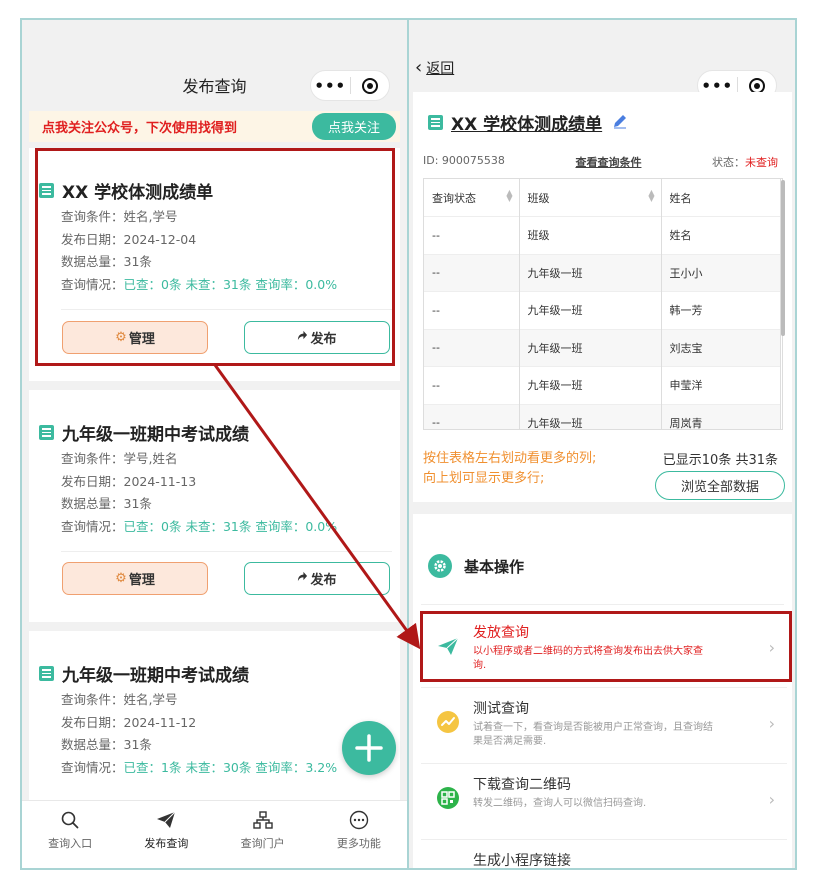 This screenshot has width=816, height=890. What do you see at coordinates (602, 235) in the screenshot?
I see `table-row: -- 班级 姓名` at bounding box center [602, 235].